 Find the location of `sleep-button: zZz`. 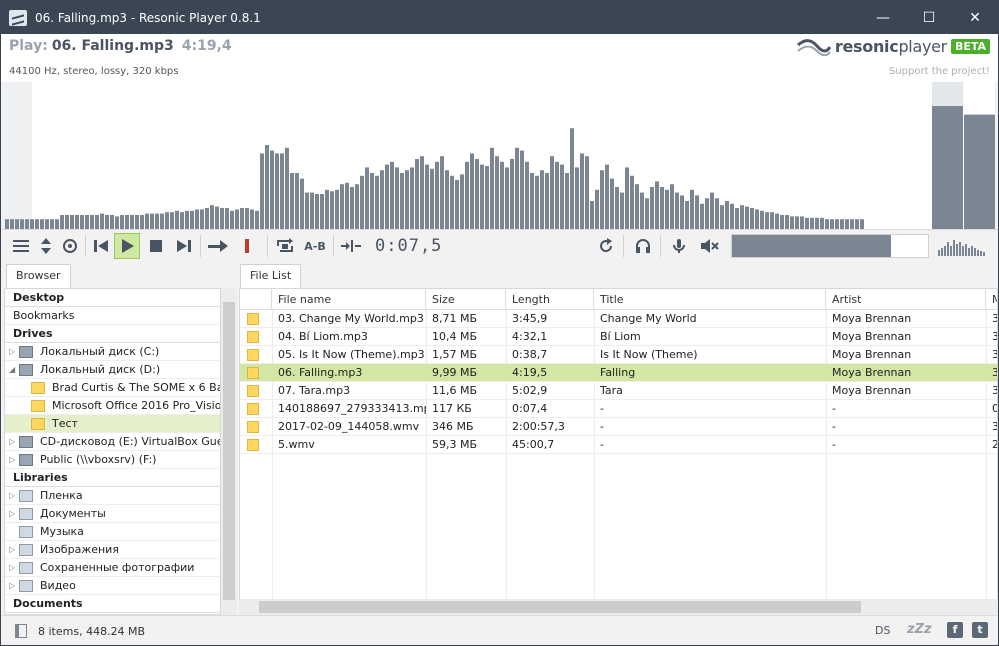

sleep-button: zZz is located at coordinates (919, 629).